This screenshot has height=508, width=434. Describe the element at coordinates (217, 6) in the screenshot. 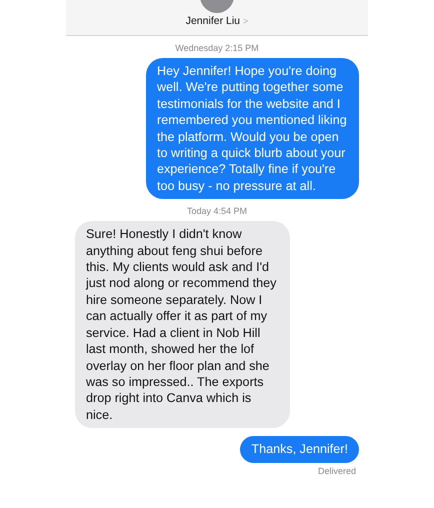

I see `avatar-icon` at that location.